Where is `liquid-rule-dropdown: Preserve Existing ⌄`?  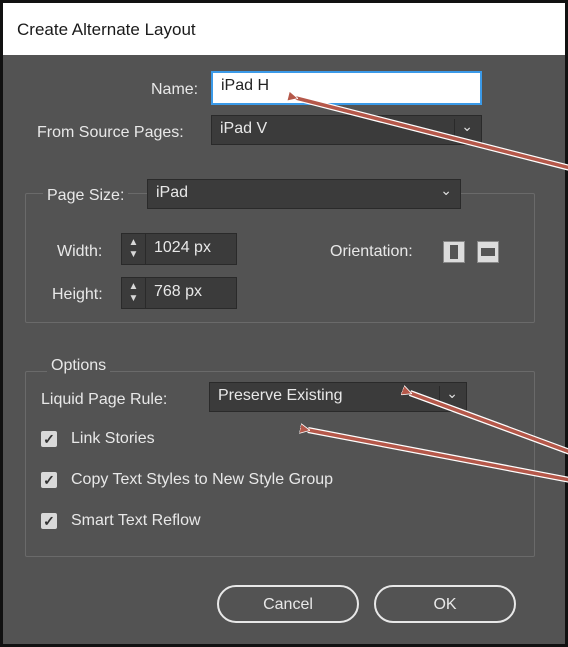
liquid-rule-dropdown: Preserve Existing ⌄ is located at coordinates (338, 397).